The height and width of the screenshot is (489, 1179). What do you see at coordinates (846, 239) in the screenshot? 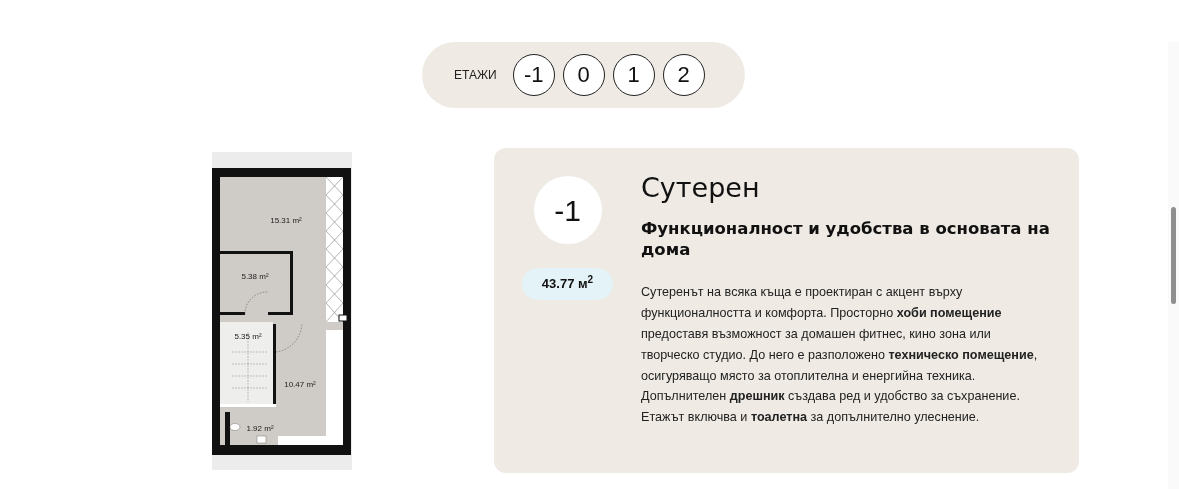
I see `floor-subtitle: Функционалност и удобства в основата на дома` at bounding box center [846, 239].